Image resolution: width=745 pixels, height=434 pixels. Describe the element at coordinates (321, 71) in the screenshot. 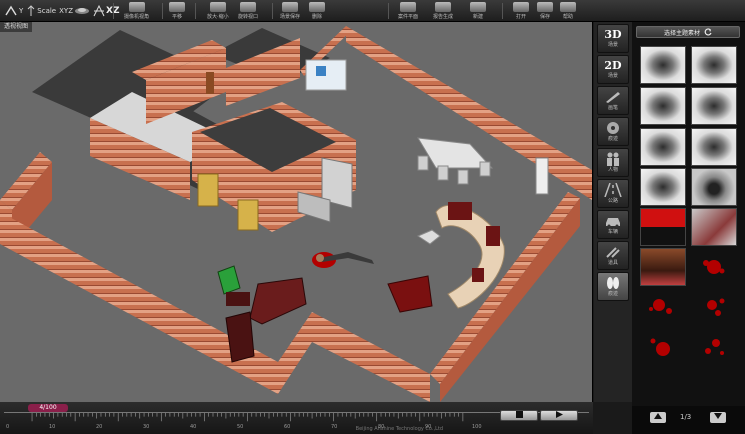

I see `appliance` at that location.